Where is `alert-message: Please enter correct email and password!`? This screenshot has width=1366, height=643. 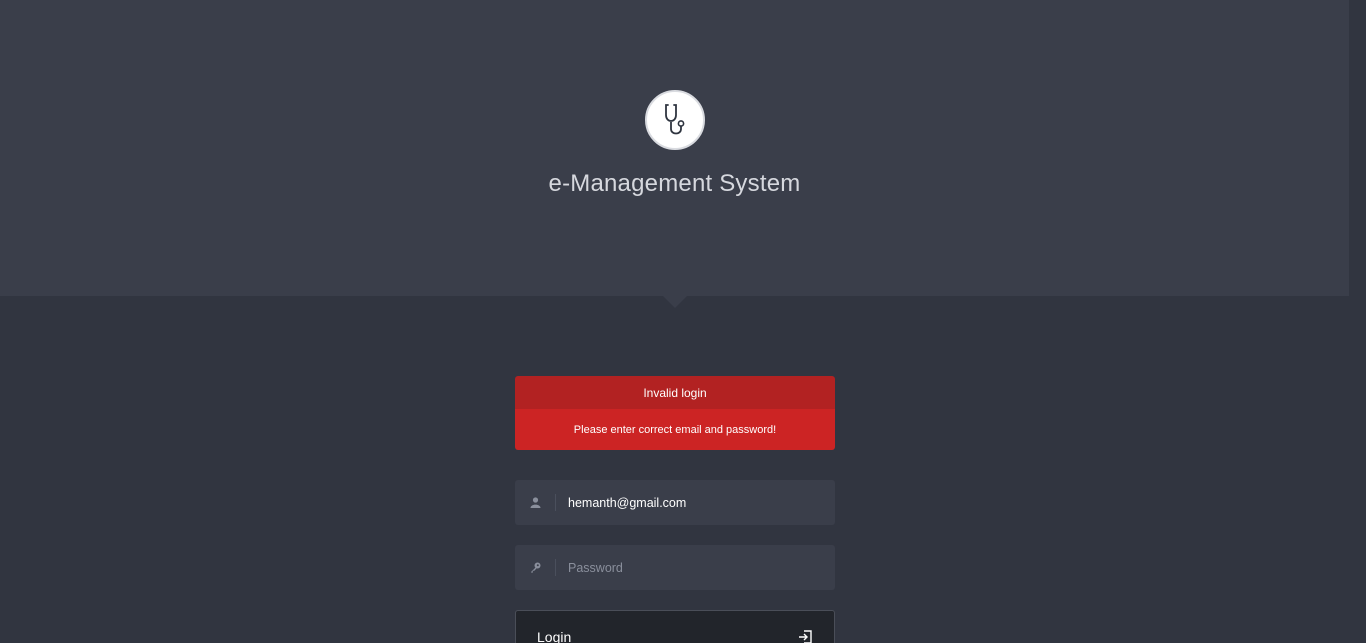
alert-message: Please enter correct email and password! is located at coordinates (675, 429).